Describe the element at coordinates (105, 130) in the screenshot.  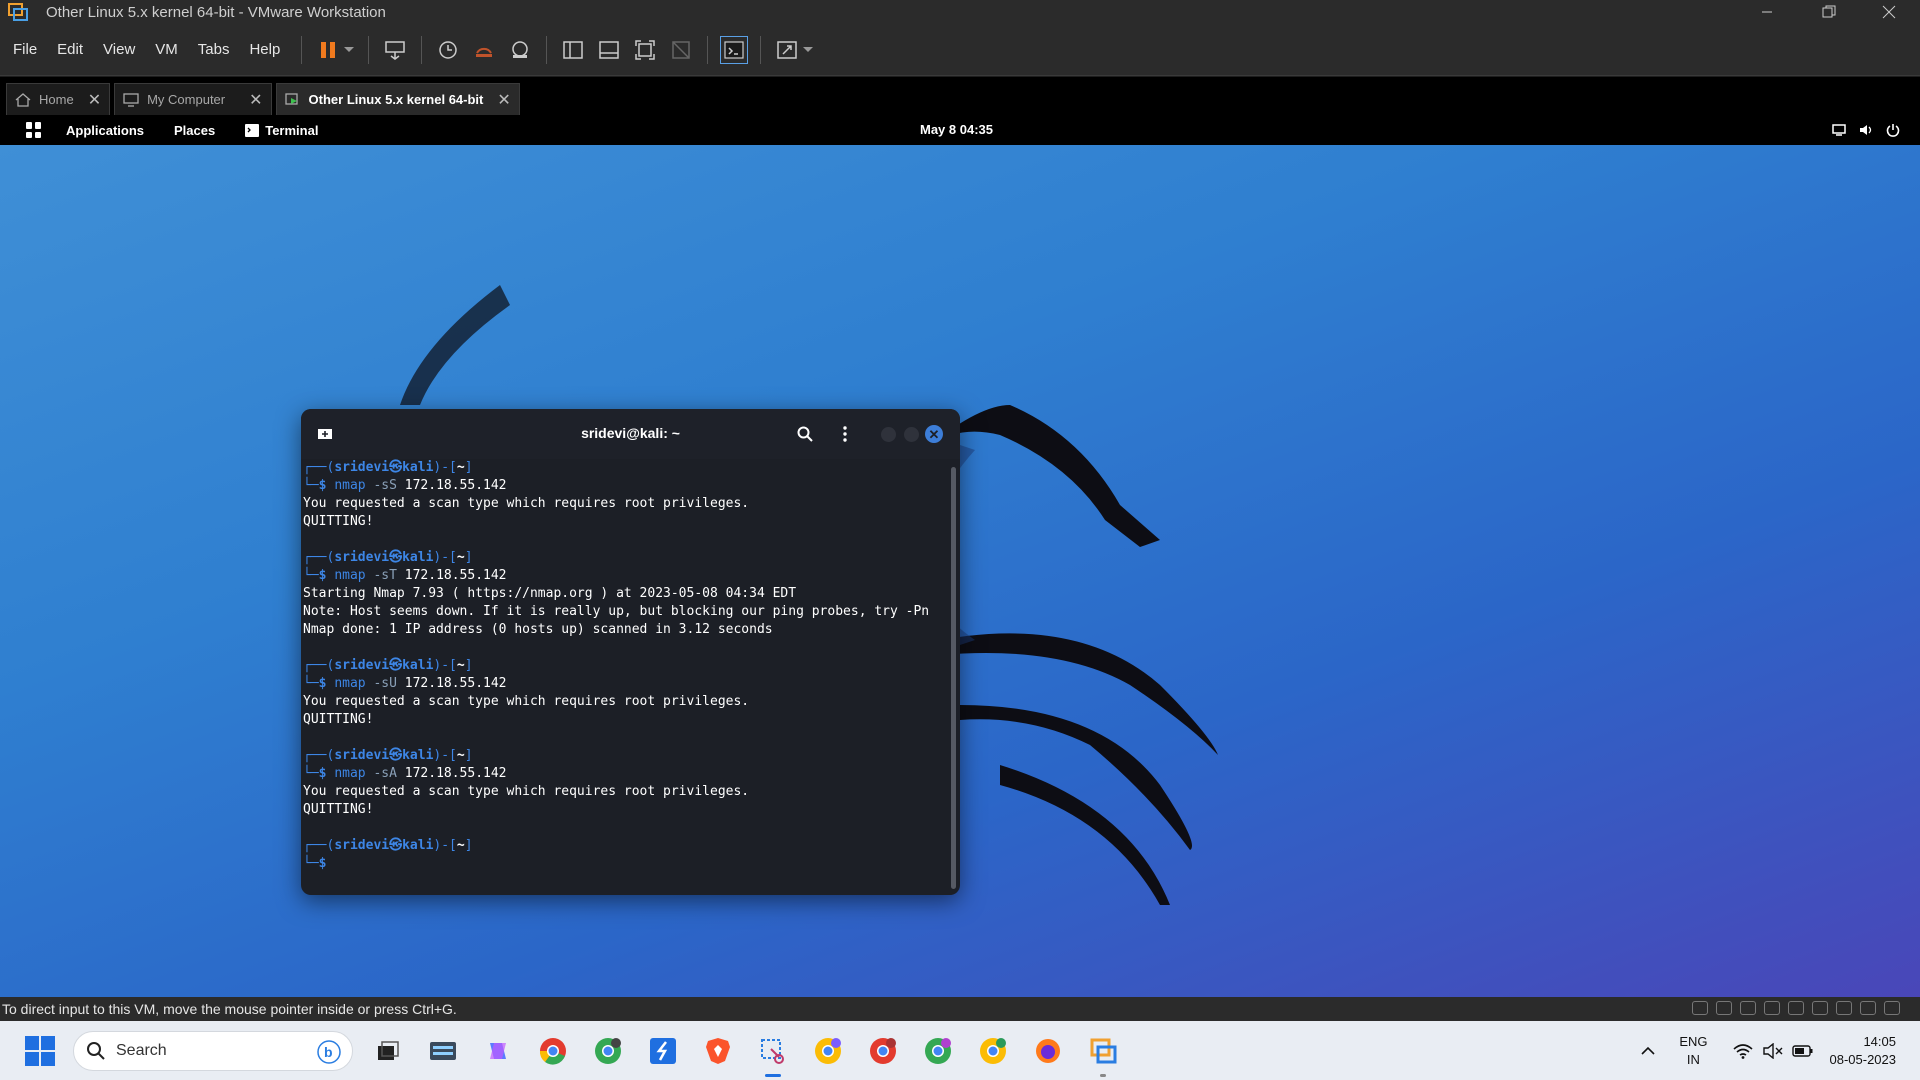
I see `applications-menu: Applications` at that location.